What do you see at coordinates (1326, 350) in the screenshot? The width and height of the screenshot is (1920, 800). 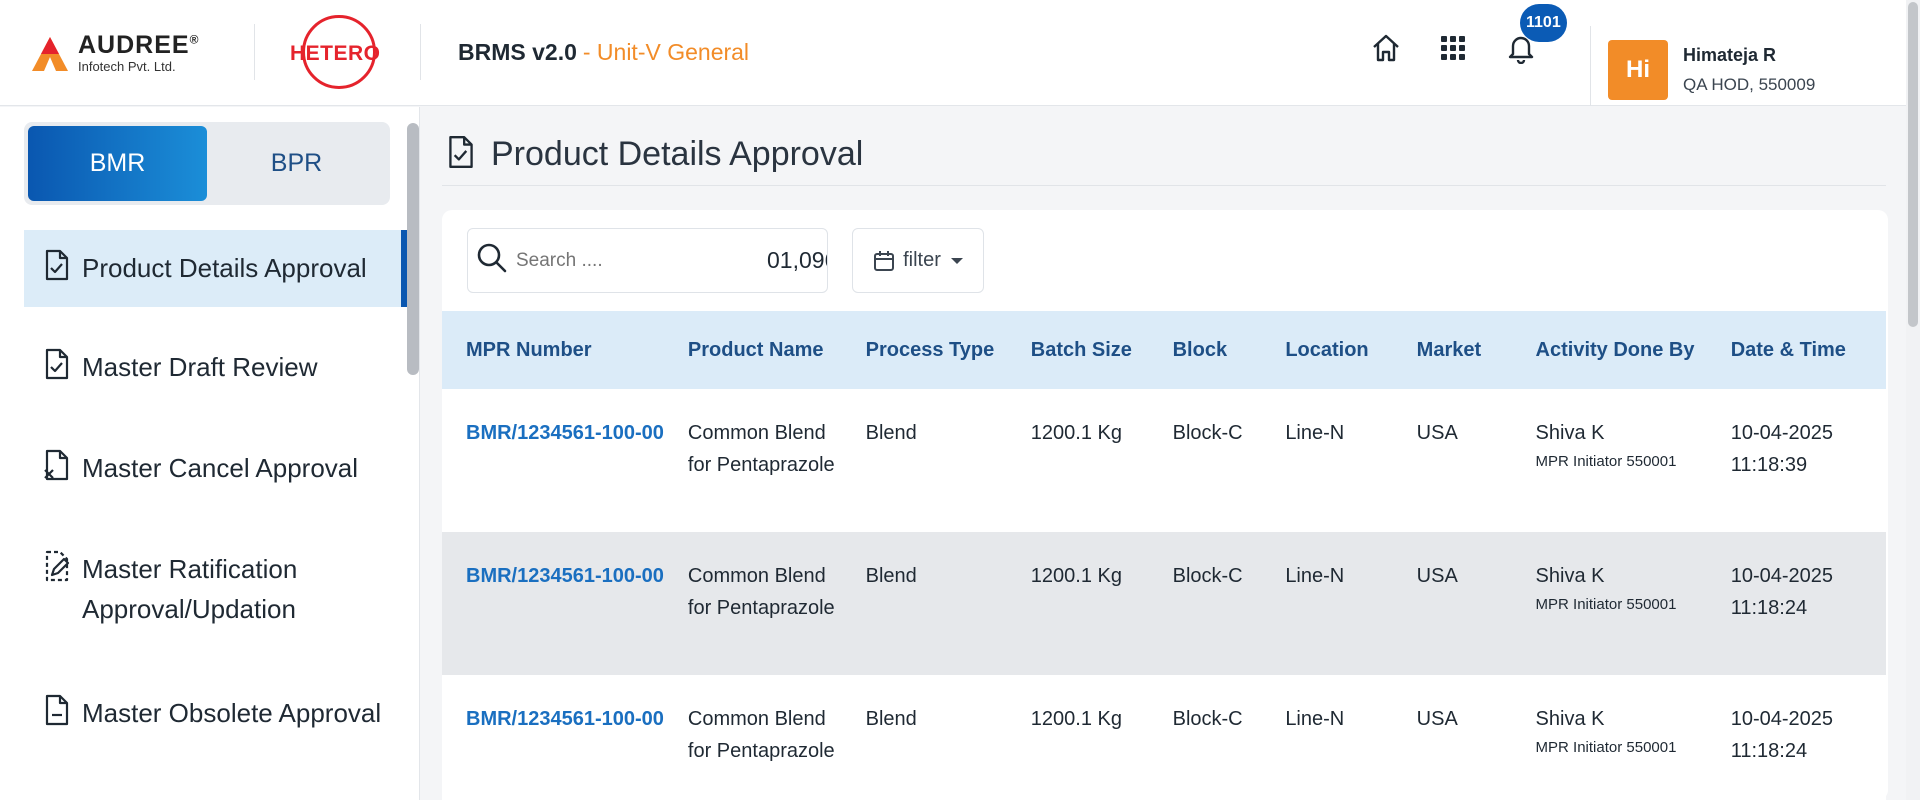 I see `column-header: Location` at bounding box center [1326, 350].